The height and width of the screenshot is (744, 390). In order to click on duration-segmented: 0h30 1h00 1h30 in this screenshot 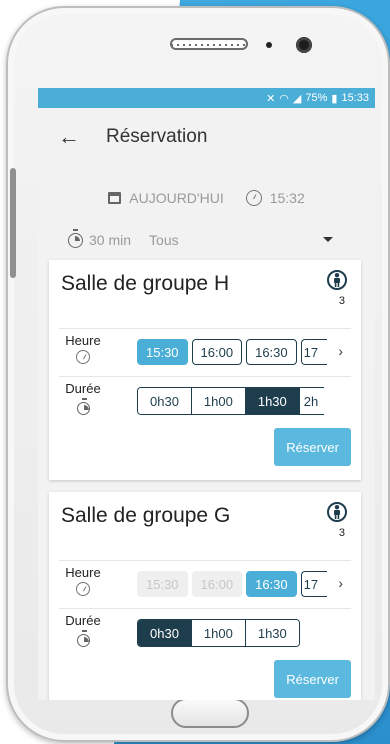, I will do `click(218, 633)`.